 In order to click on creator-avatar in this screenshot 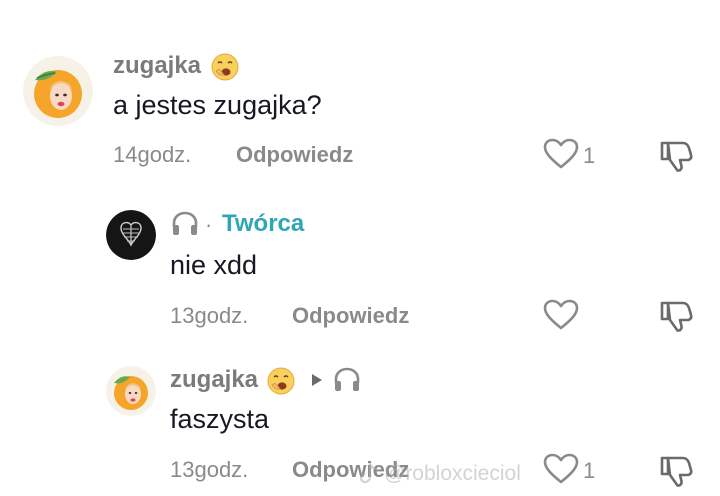, I will do `click(131, 235)`.